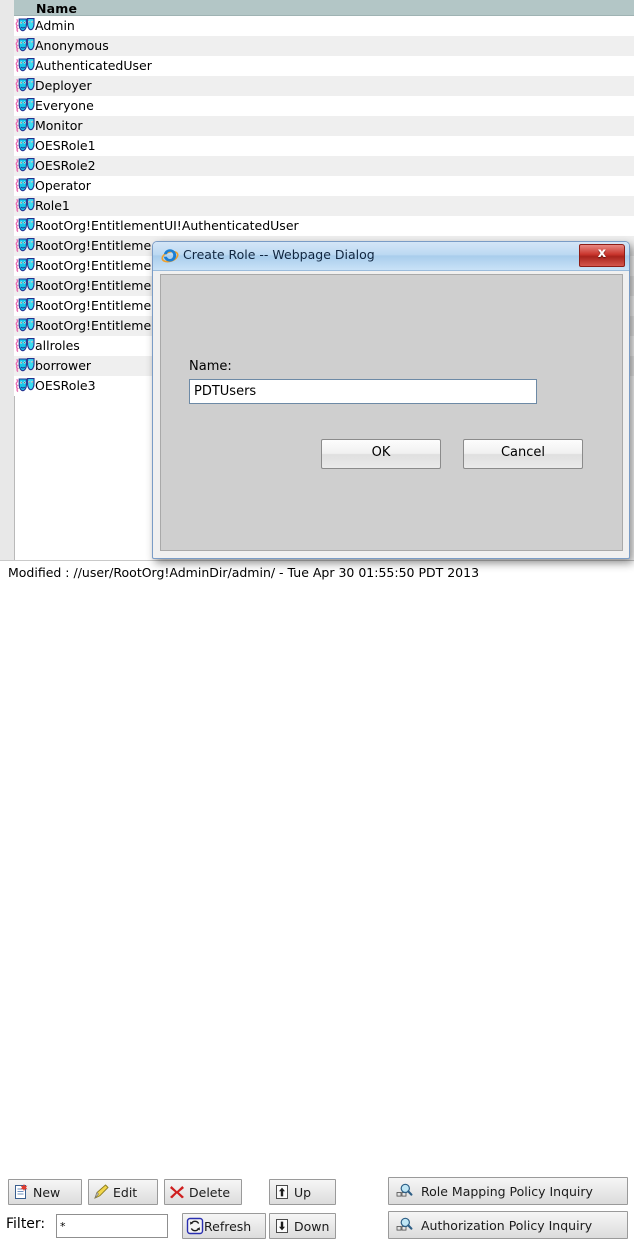 Image resolution: width=634 pixels, height=1239 pixels. I want to click on column-header-label: Name, so click(57, 8).